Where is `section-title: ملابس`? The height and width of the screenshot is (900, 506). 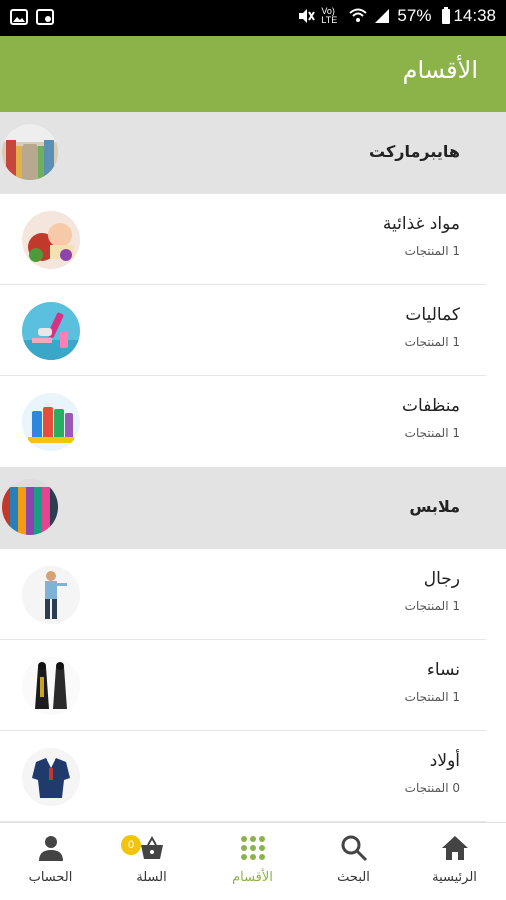
section-title: ملابس is located at coordinates (434, 506).